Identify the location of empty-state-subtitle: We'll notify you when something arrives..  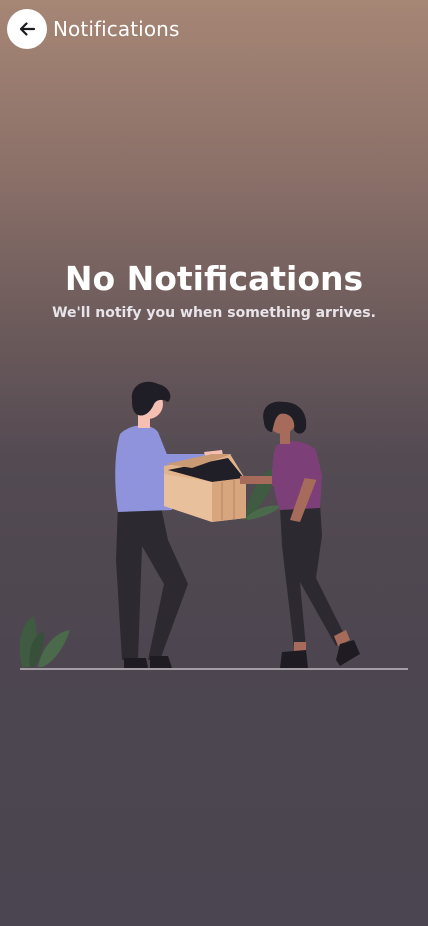
(214, 313).